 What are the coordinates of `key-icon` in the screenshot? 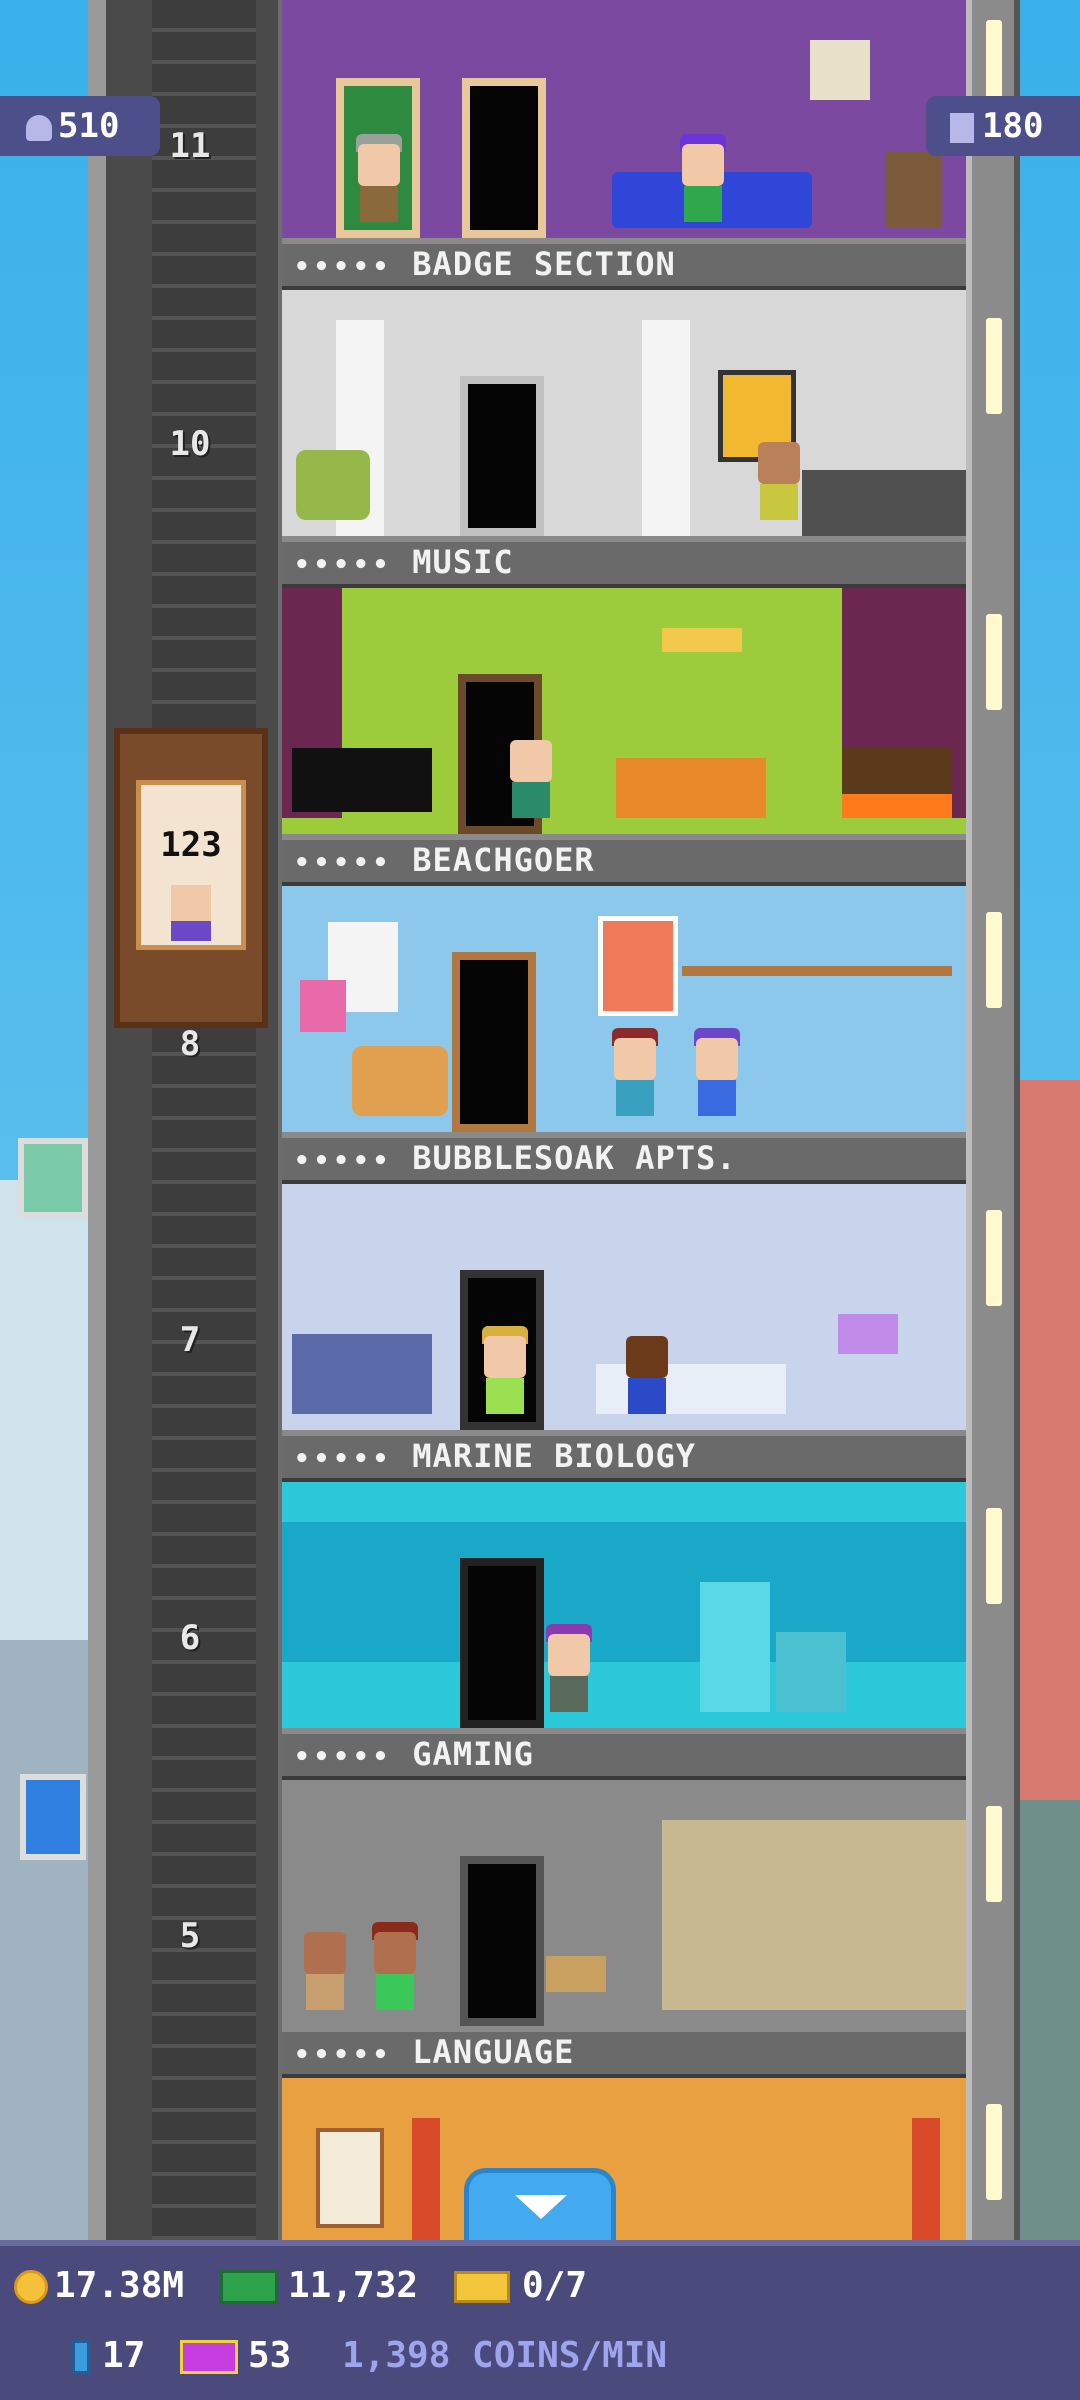 It's located at (81, 2357).